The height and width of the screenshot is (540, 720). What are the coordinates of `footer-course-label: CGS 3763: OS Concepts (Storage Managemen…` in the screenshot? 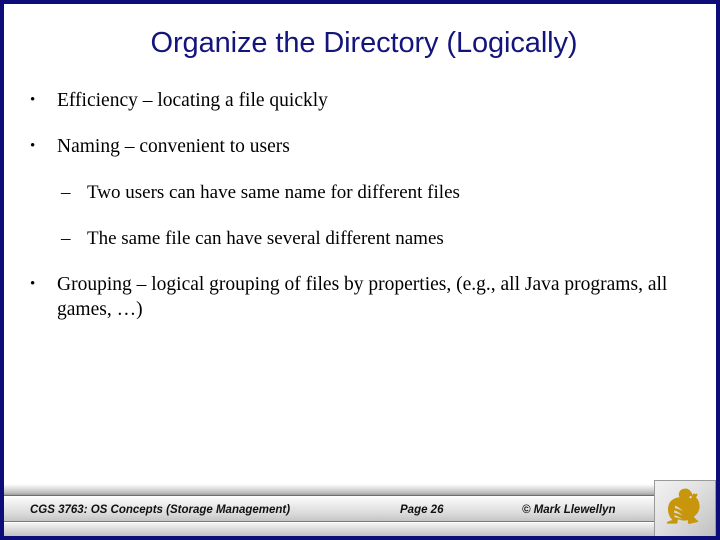 It's located at (160, 509).